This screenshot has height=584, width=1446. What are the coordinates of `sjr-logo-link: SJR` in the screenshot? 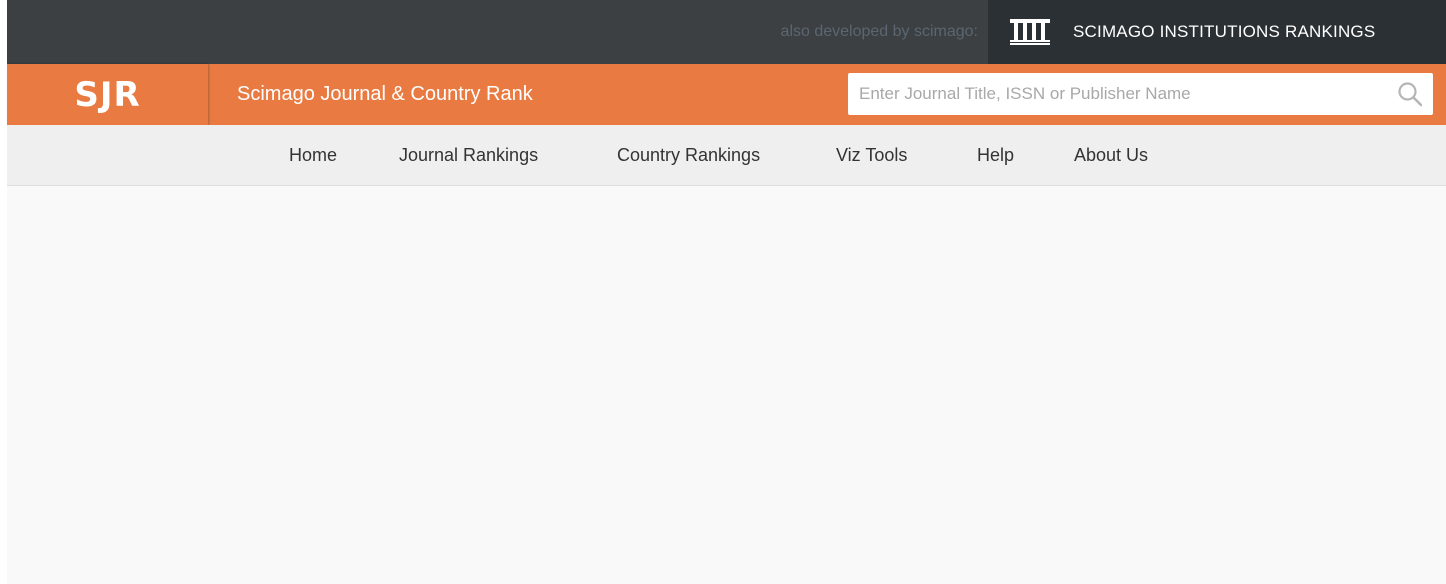 It's located at (107, 94).